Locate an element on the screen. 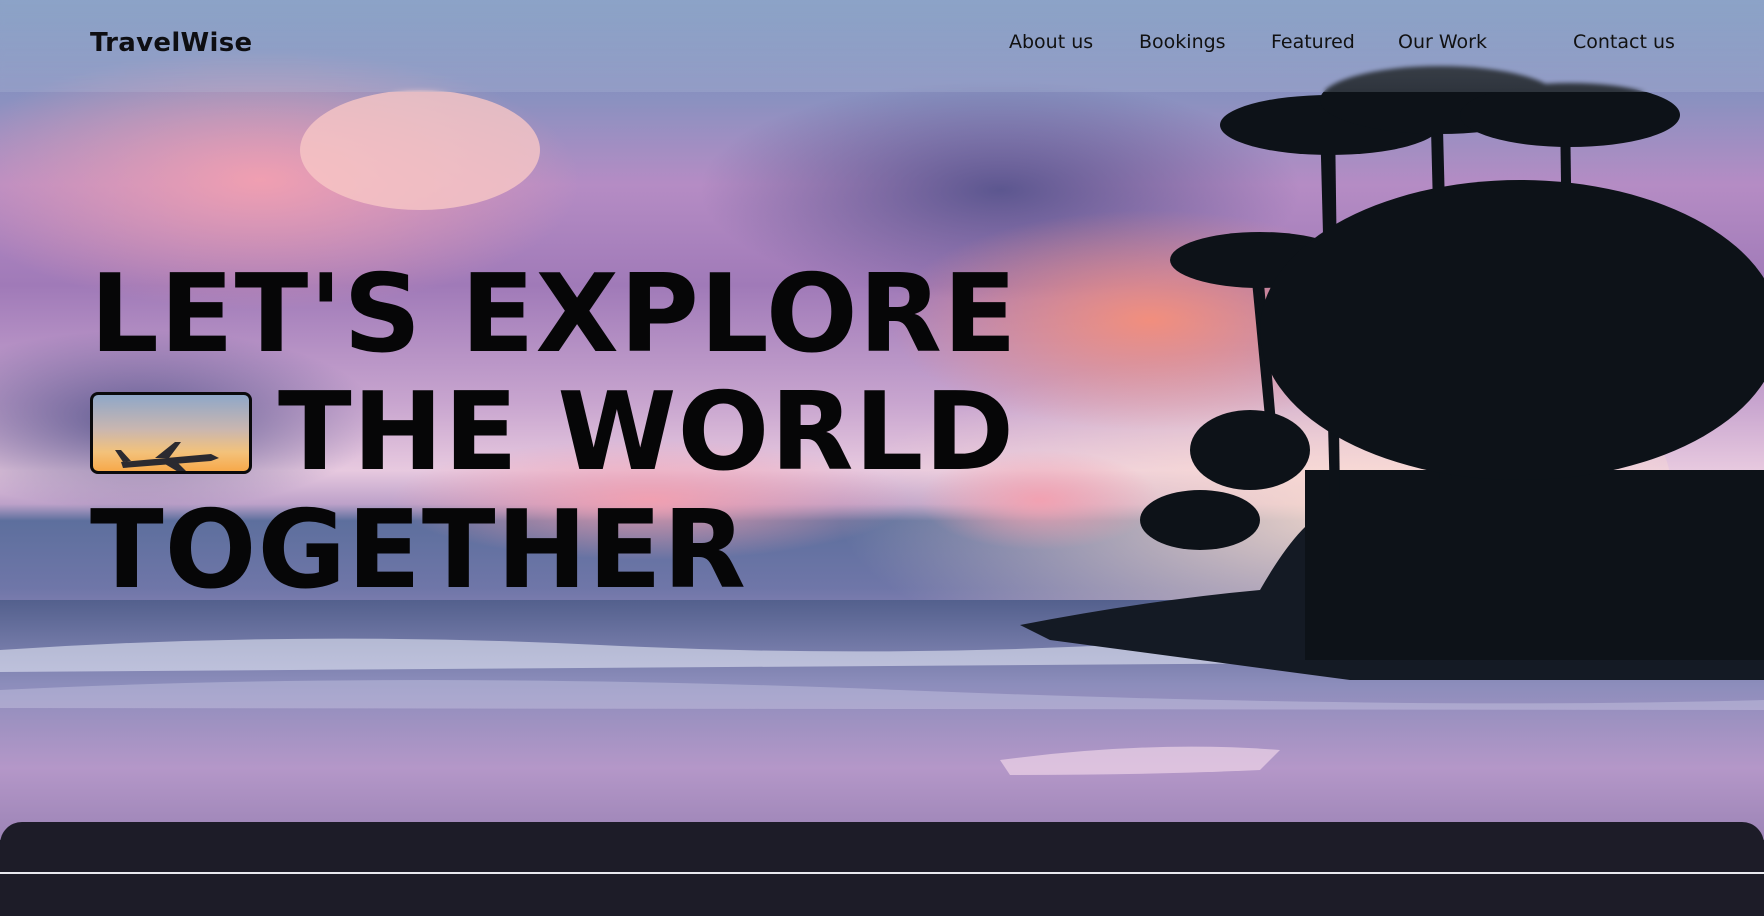  nav-item-about-us: About us is located at coordinates (1051, 42).